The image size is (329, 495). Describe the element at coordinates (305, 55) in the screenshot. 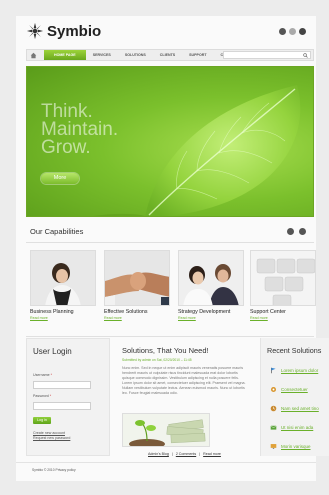

I see `search-icon` at that location.